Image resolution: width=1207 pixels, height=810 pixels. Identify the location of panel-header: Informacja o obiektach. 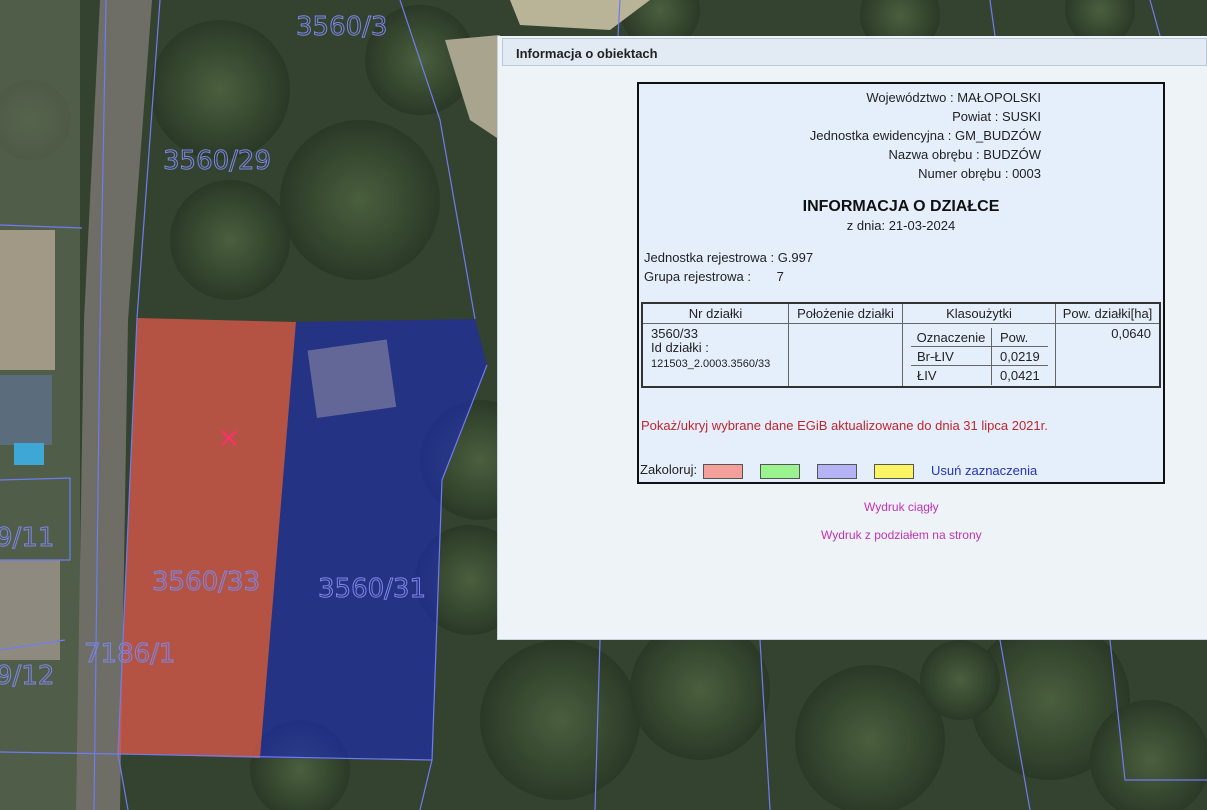
(854, 52).